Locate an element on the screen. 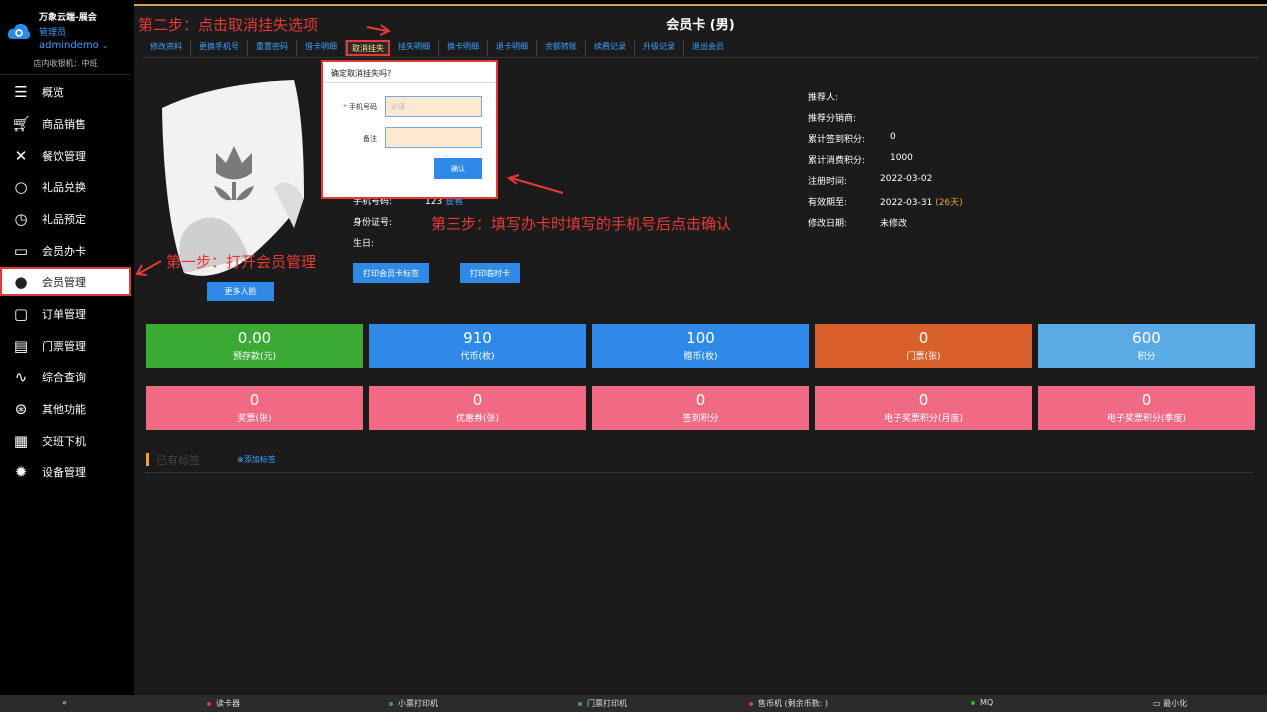 This screenshot has width=1267, height=712. info-valid-until: 有效期至: 2022-03-31 (26天) is located at coordinates (885, 201).